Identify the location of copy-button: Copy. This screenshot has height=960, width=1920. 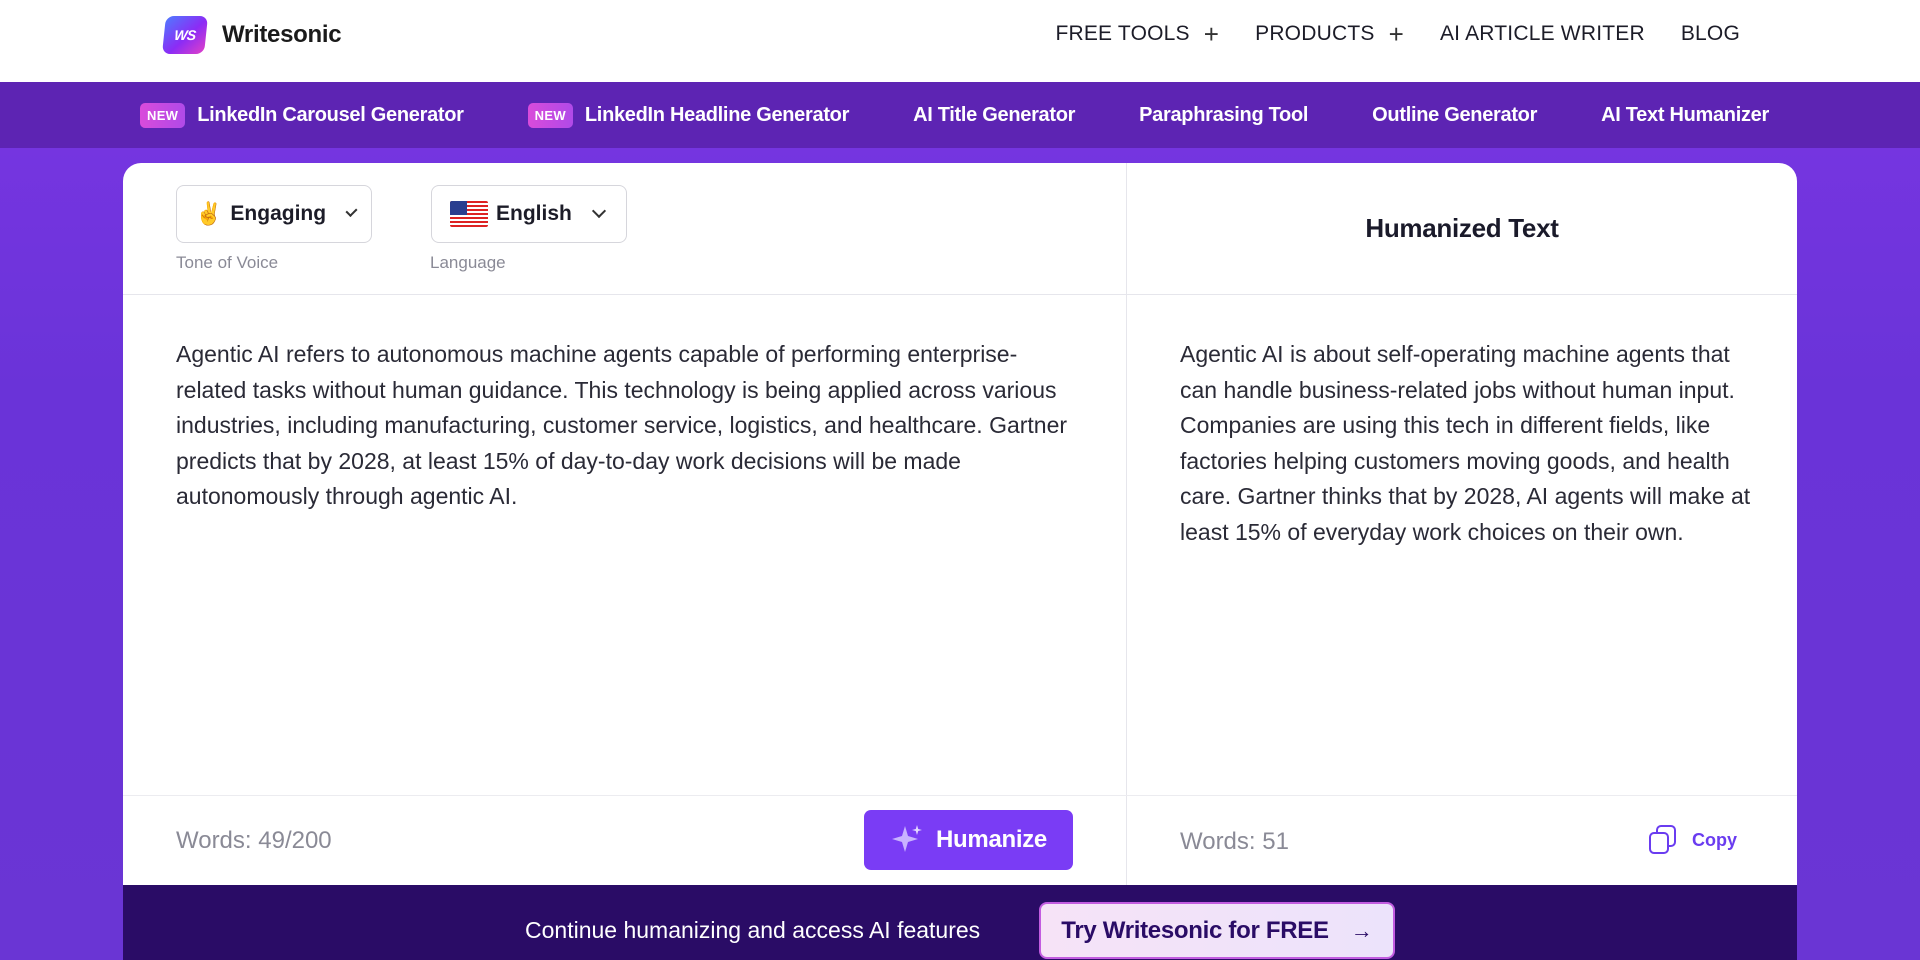
(1692, 840).